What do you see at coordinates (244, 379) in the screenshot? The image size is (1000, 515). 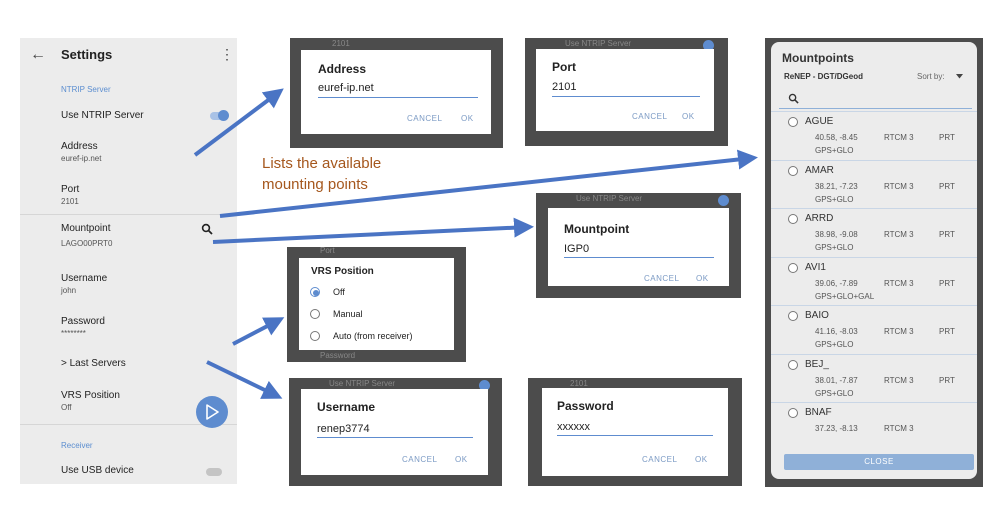 I see `arrow-to-username-dialog` at bounding box center [244, 379].